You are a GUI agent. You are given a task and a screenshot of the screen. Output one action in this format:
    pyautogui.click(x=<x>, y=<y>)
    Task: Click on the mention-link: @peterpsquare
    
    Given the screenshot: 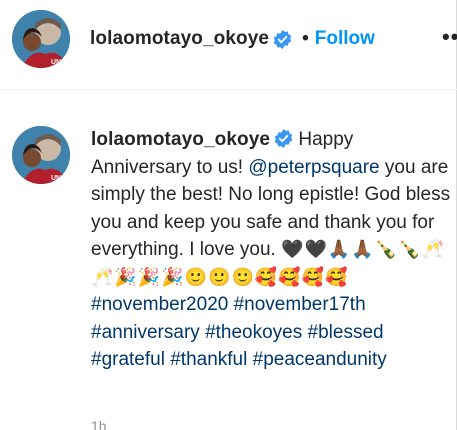 What is the action you would take?
    pyautogui.click(x=313, y=167)
    